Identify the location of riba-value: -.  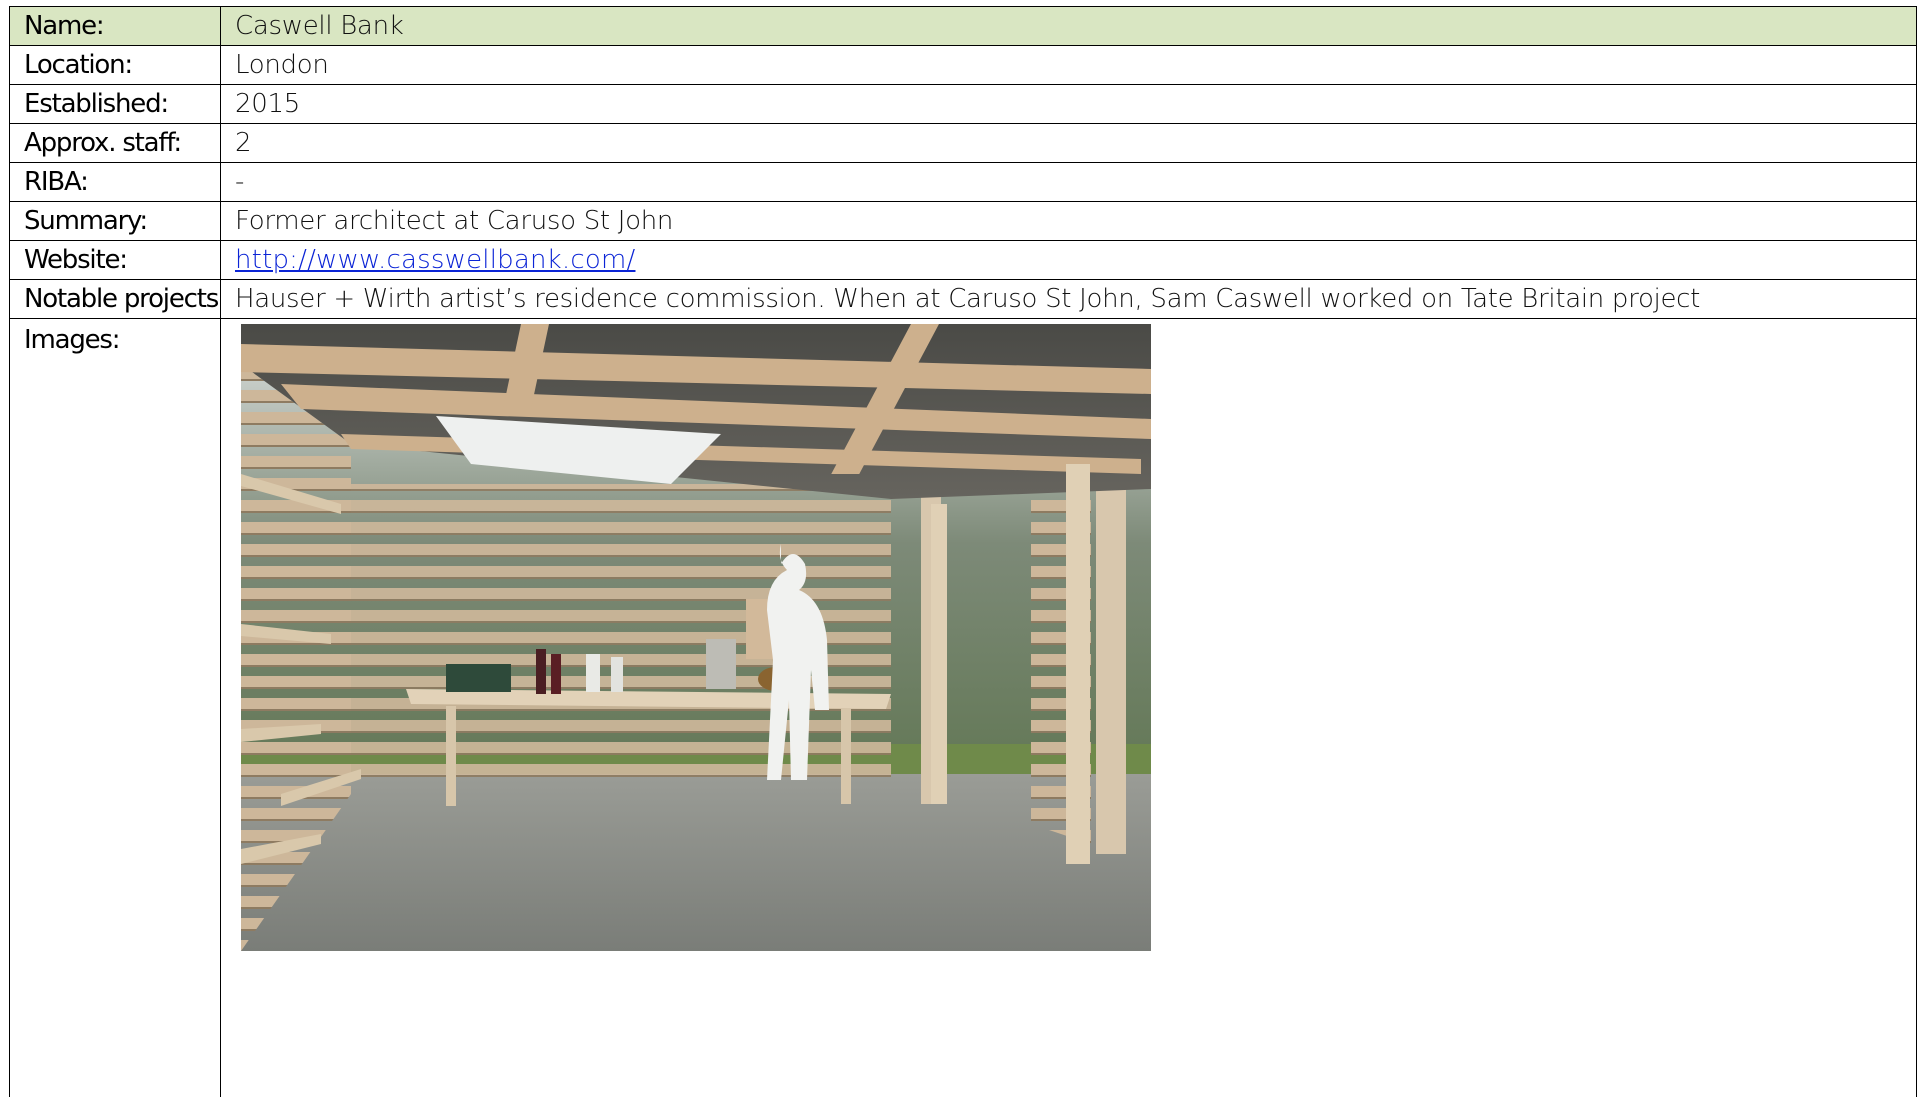
(1069, 182).